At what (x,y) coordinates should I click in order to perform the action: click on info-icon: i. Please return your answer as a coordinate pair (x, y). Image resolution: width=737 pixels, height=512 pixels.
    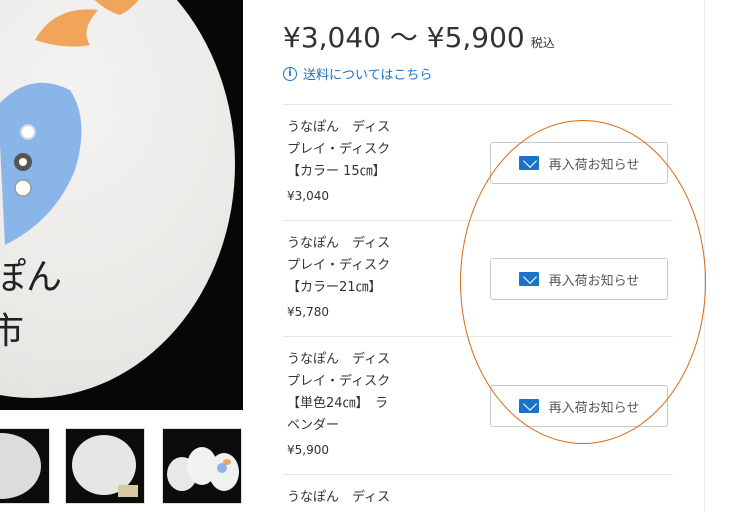
    Looking at the image, I should click on (290, 73).